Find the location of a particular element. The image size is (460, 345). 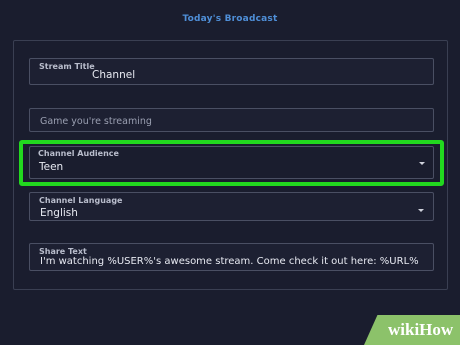

wikihow-logo-text: wikiHow is located at coordinates (421, 329).